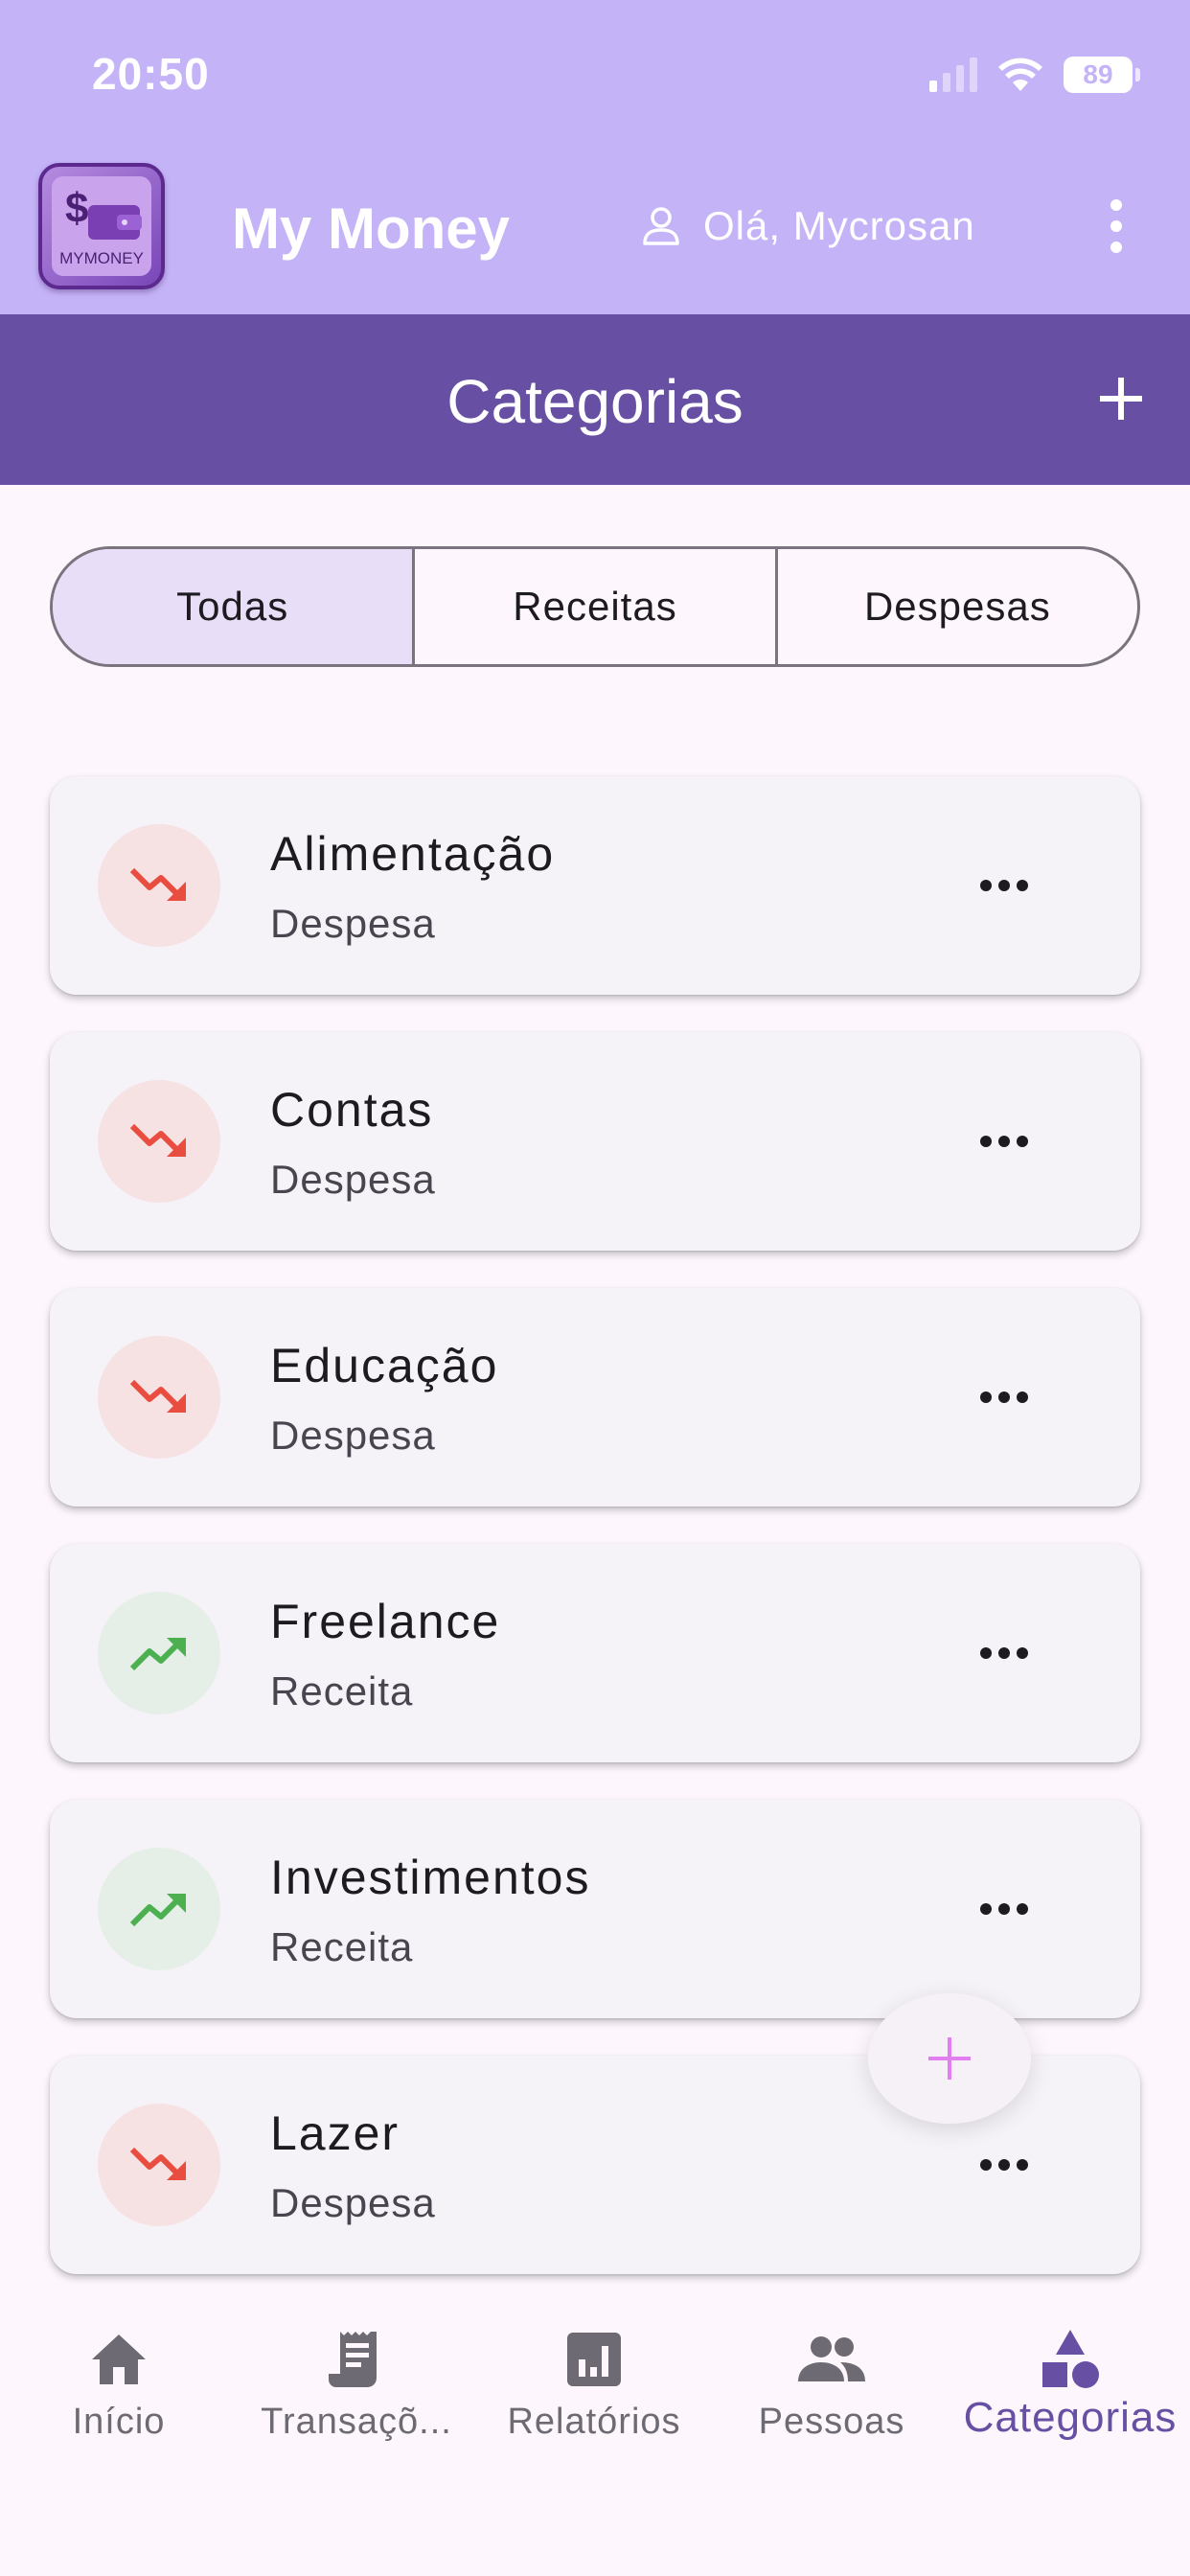 Image resolution: width=1190 pixels, height=2576 pixels. What do you see at coordinates (594, 2422) in the screenshot?
I see `nav-label: Relatórios` at bounding box center [594, 2422].